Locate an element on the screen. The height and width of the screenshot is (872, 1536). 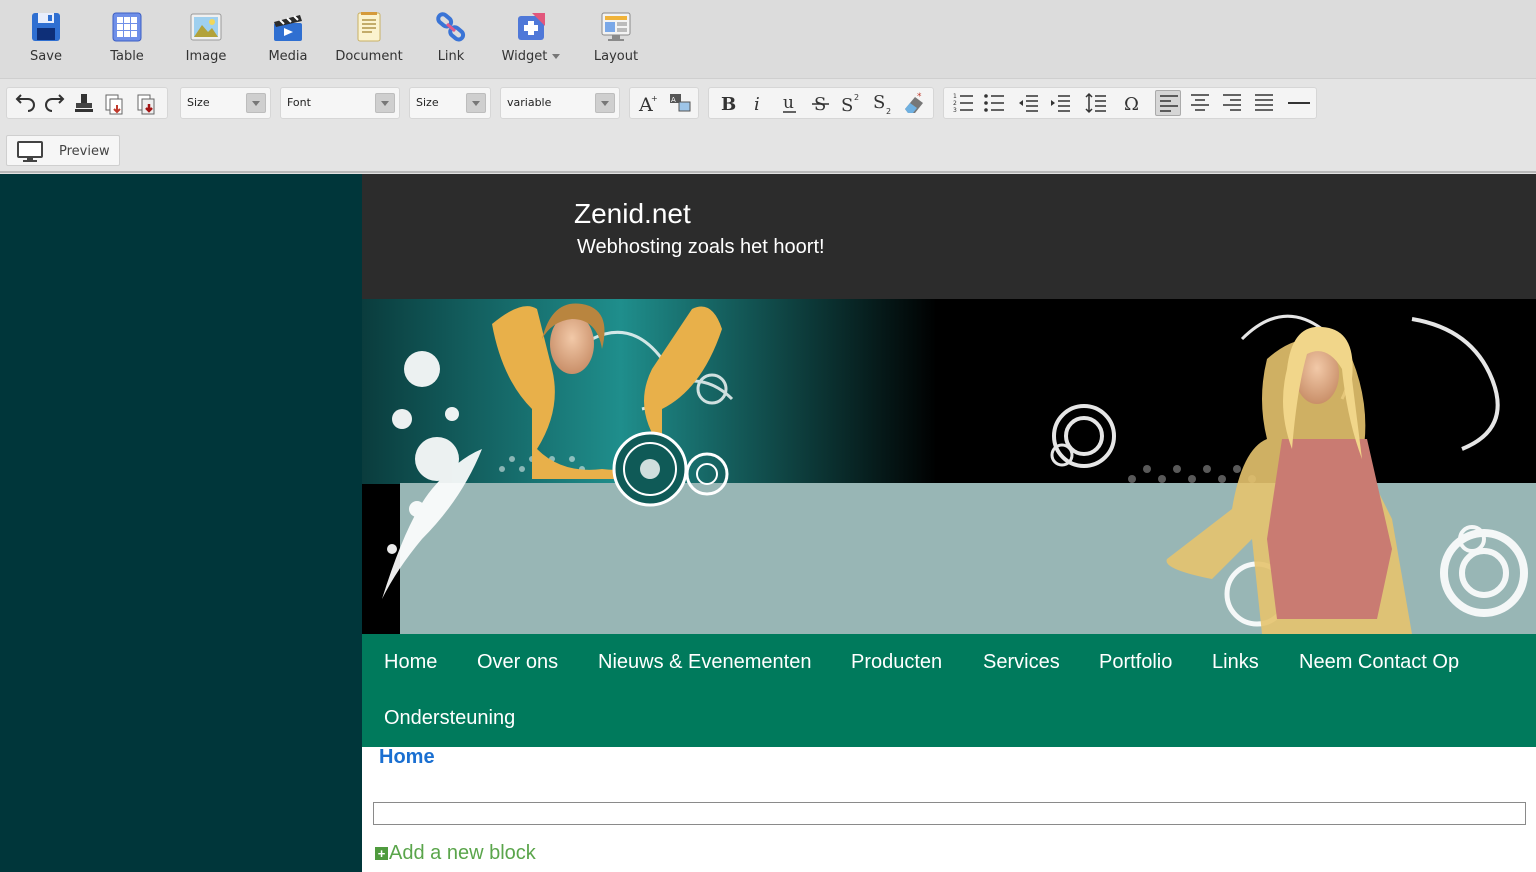
site-tagline: Webhosting zoals het hoort! is located at coordinates (701, 247).